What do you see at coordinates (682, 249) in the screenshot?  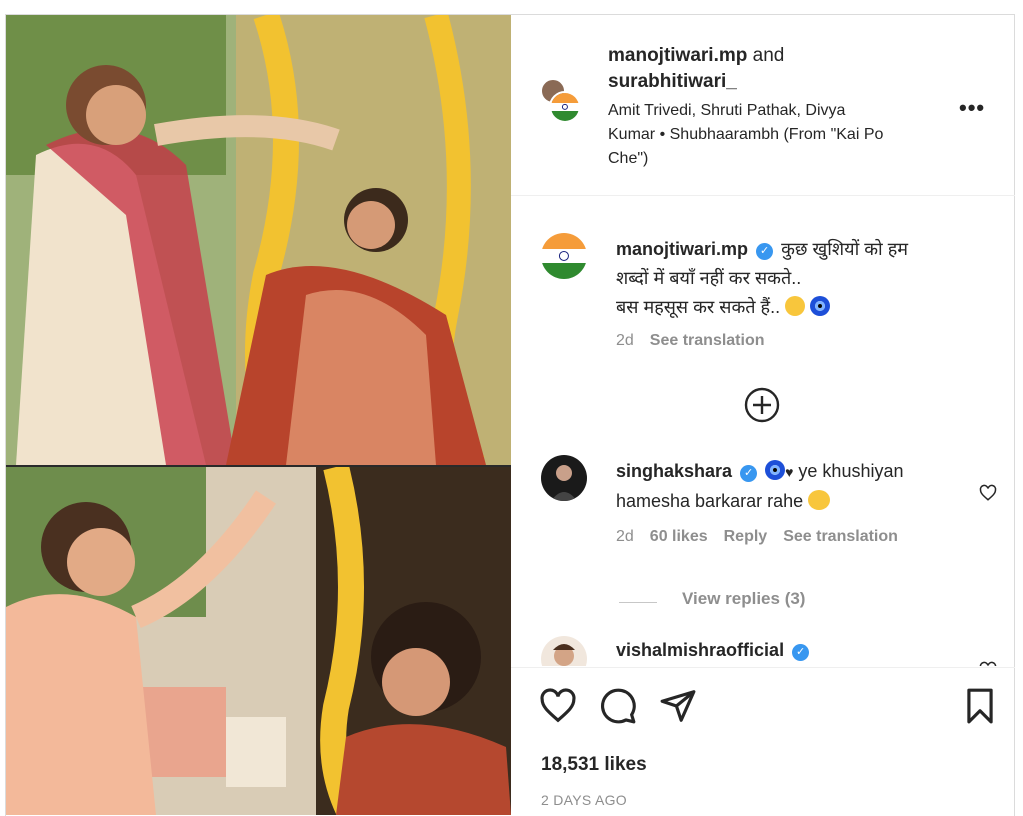 I see `caption-username: manojtiwari.mp` at bounding box center [682, 249].